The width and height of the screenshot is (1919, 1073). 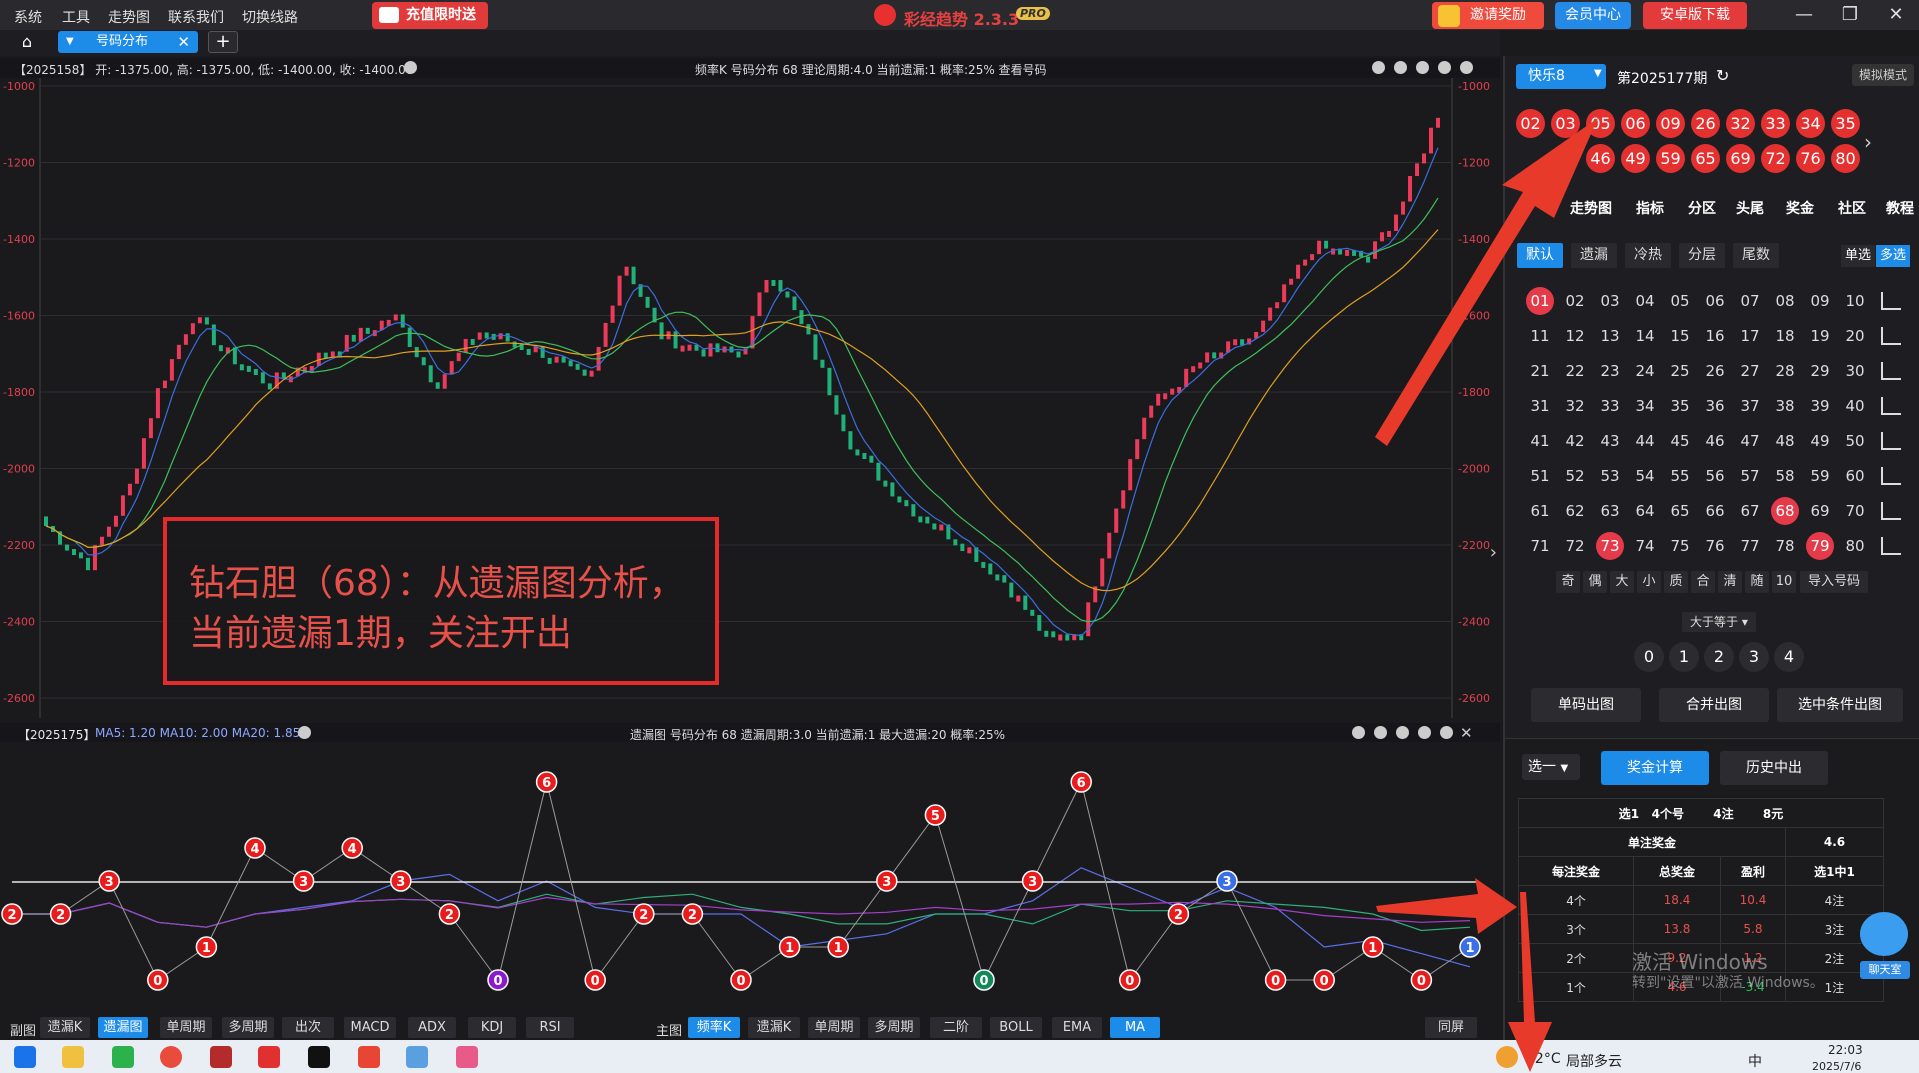 What do you see at coordinates (774, 1027) in the screenshot?
I see `main-indicator-button: 遗漏K` at bounding box center [774, 1027].